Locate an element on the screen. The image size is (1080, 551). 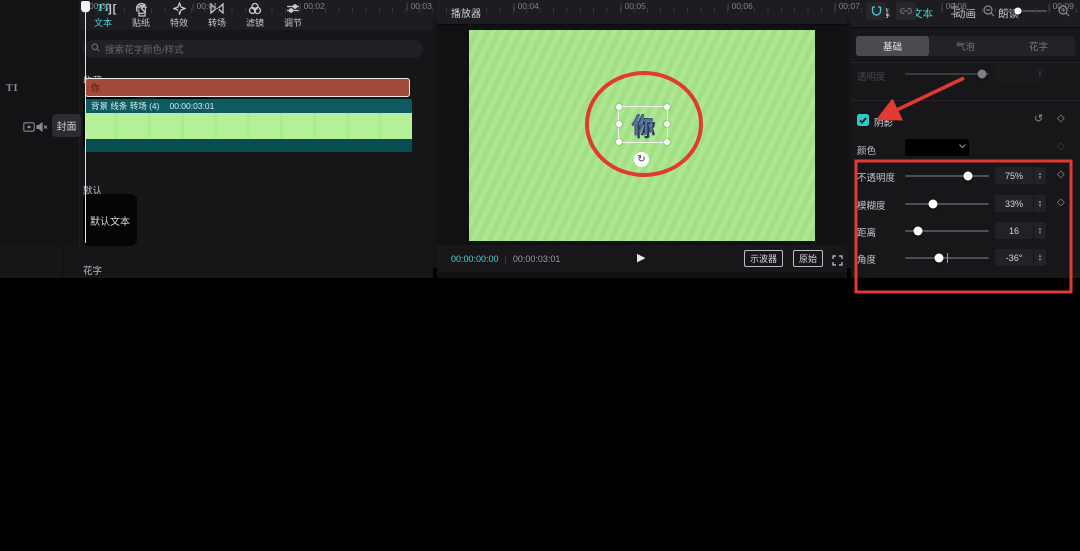
subtab-bubble: 气泡 is located at coordinates (965, 46).